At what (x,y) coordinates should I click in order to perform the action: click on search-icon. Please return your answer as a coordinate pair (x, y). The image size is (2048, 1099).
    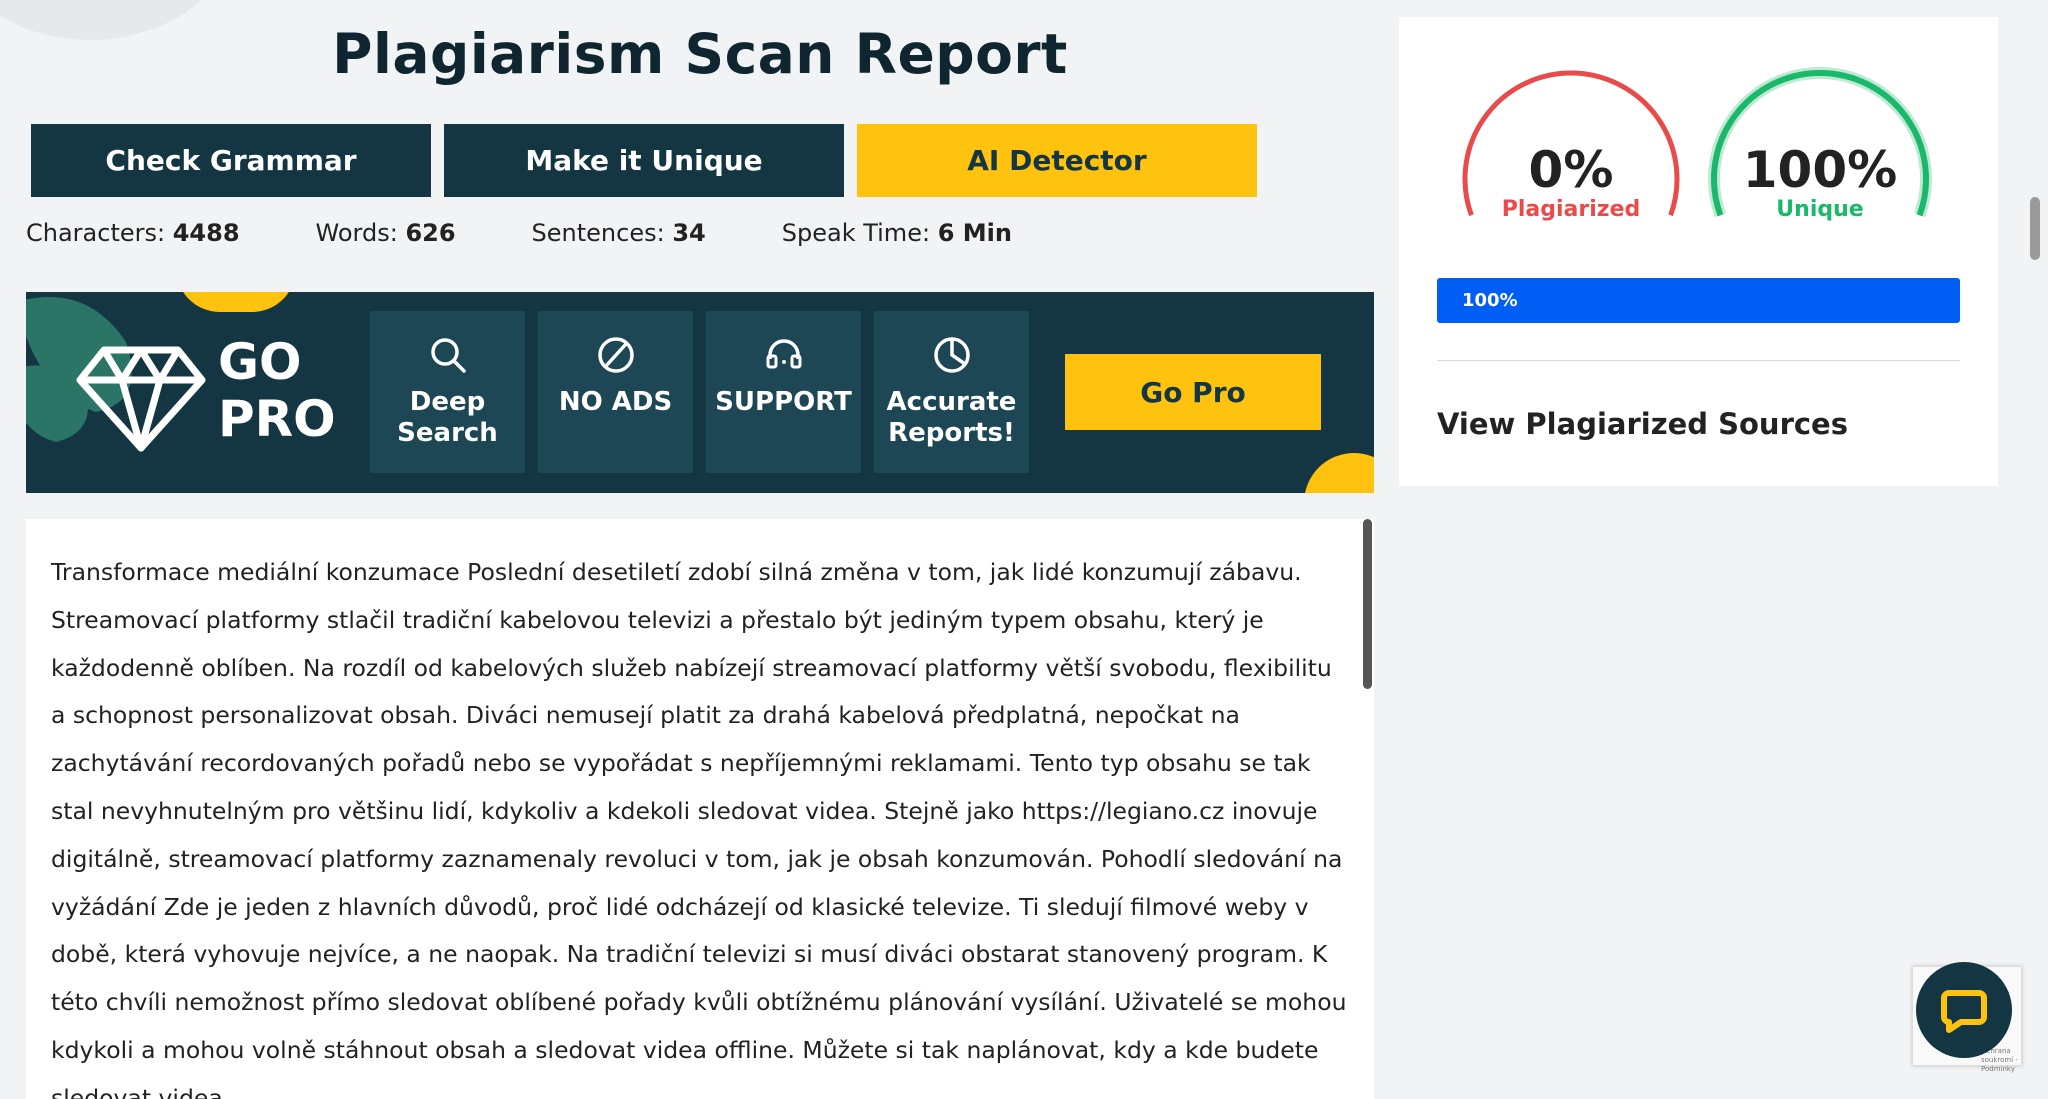
    Looking at the image, I should click on (448, 355).